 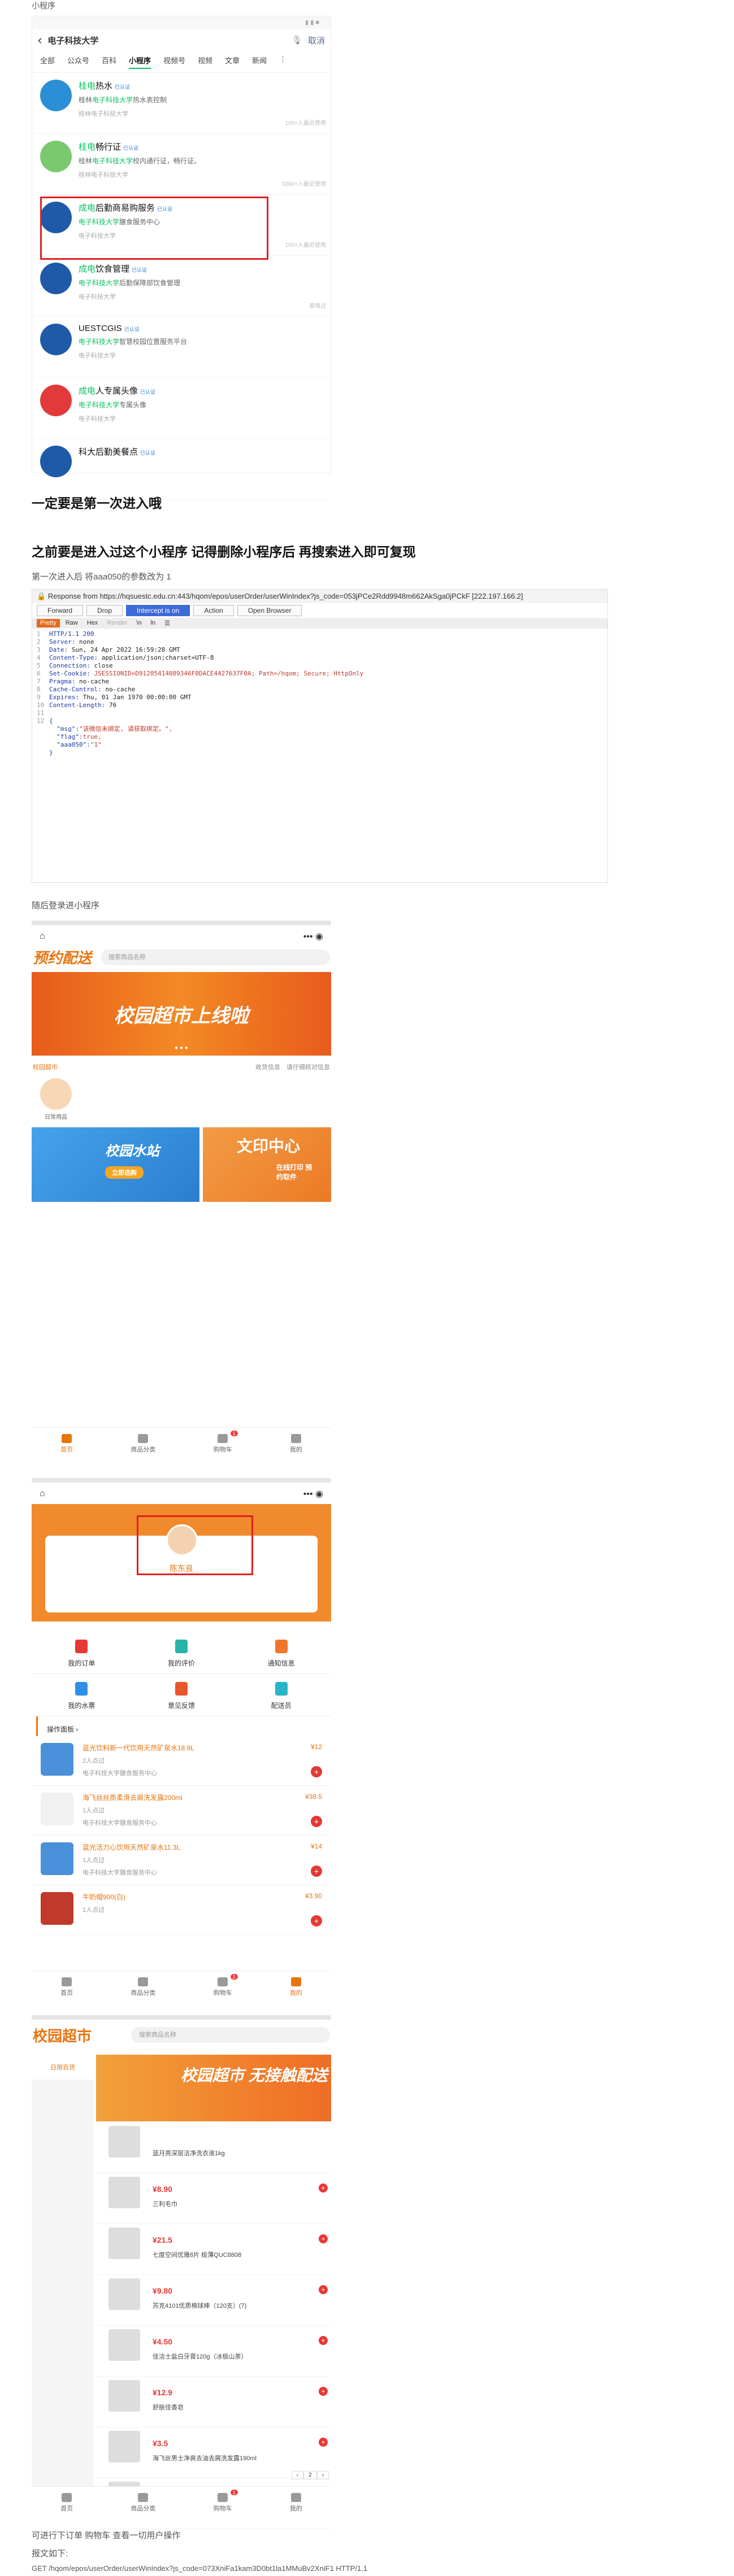 I want to click on response-line: "flag":true,, so click(x=75, y=736).